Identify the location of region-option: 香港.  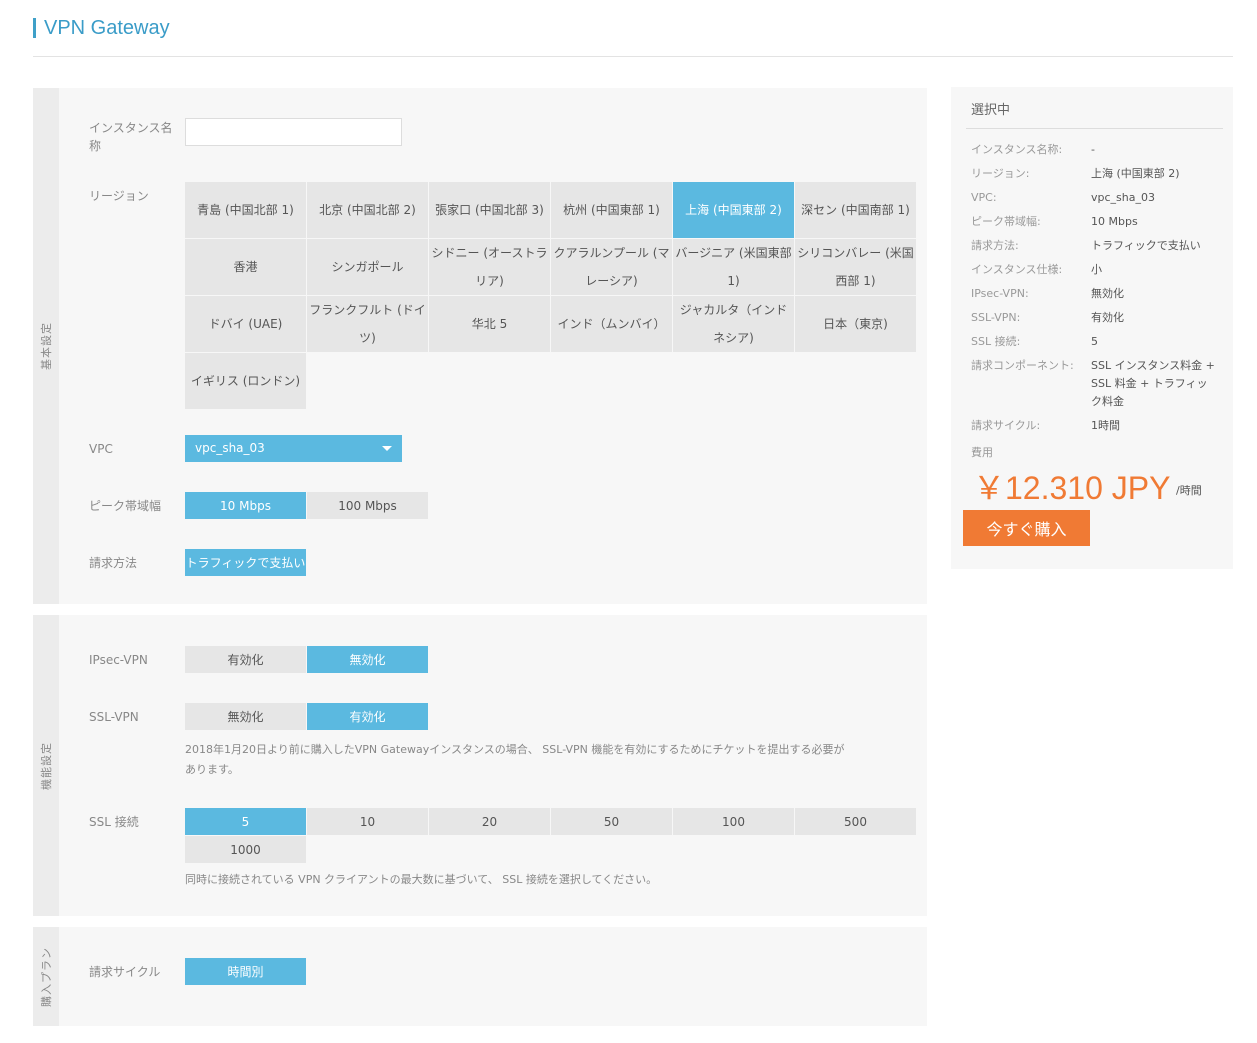
(245, 267).